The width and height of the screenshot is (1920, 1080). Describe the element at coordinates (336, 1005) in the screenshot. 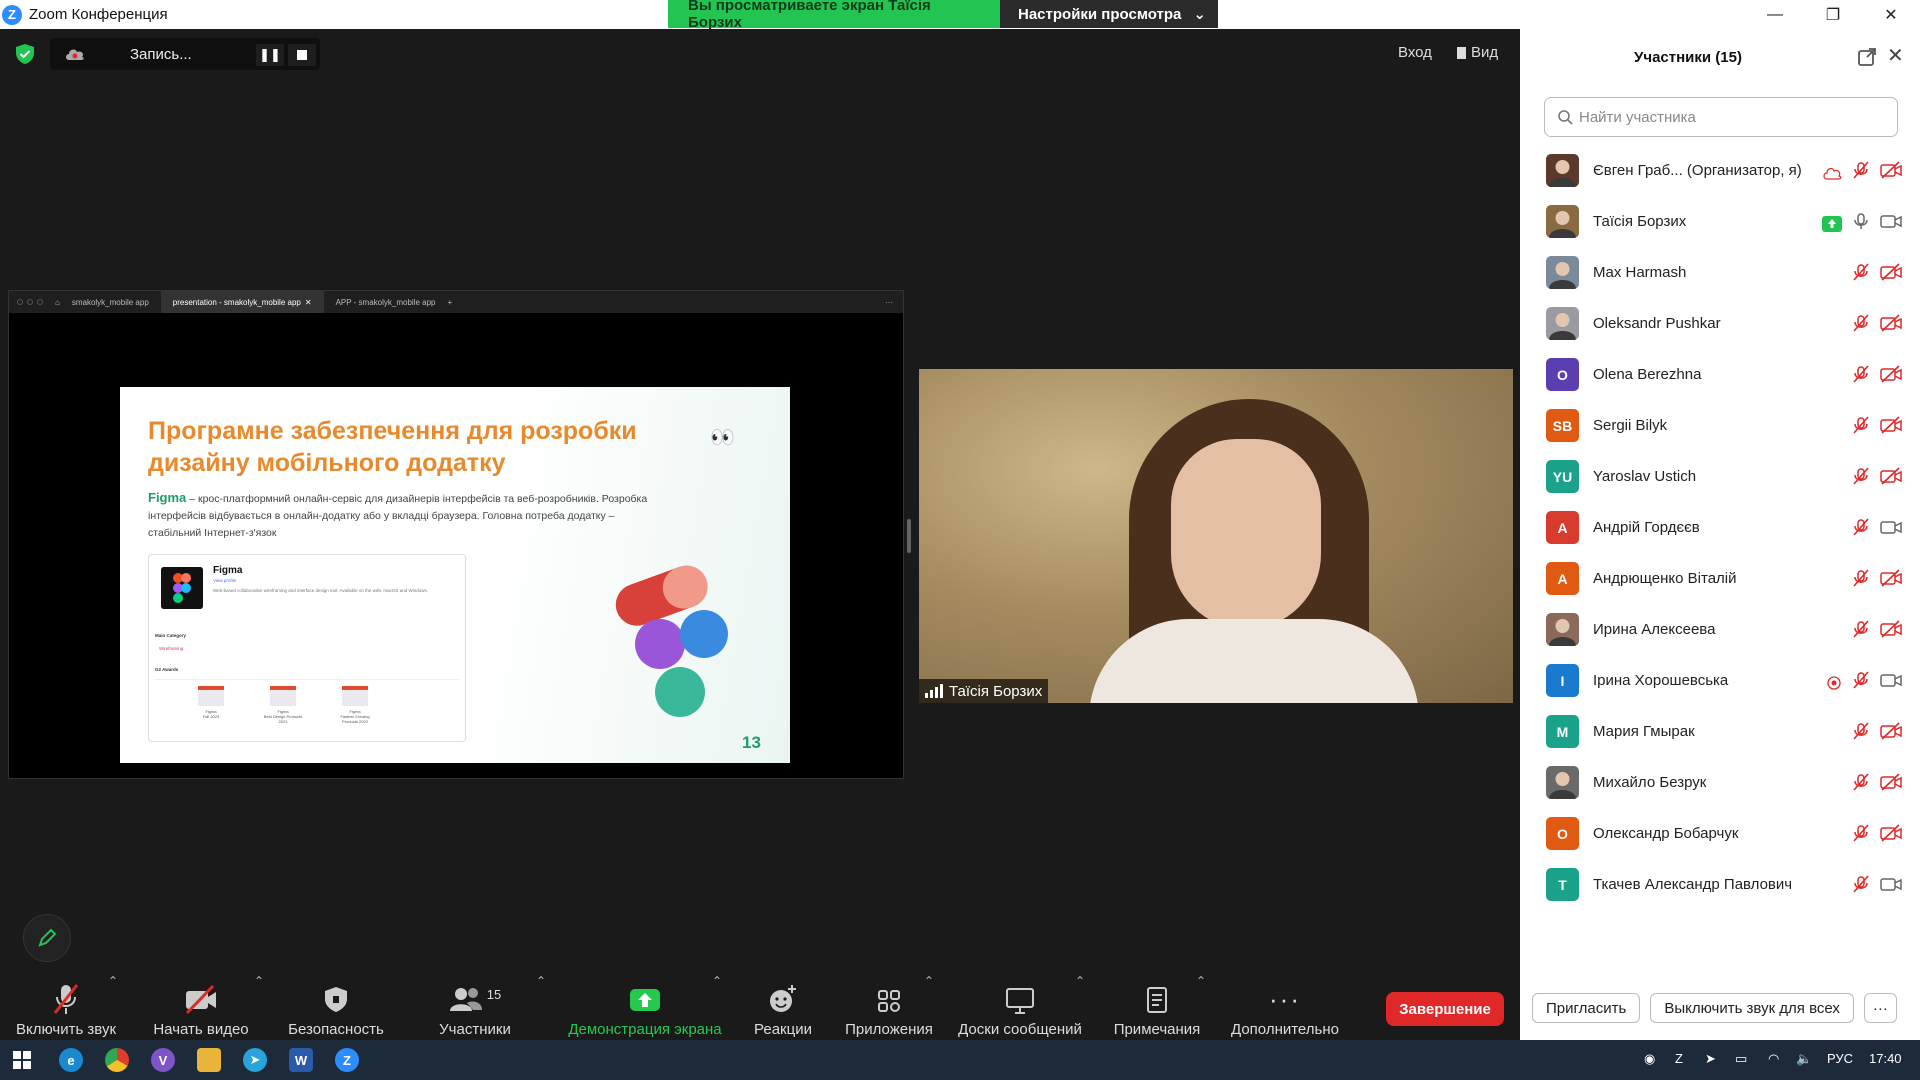

I see `security-button: Безопасность` at that location.